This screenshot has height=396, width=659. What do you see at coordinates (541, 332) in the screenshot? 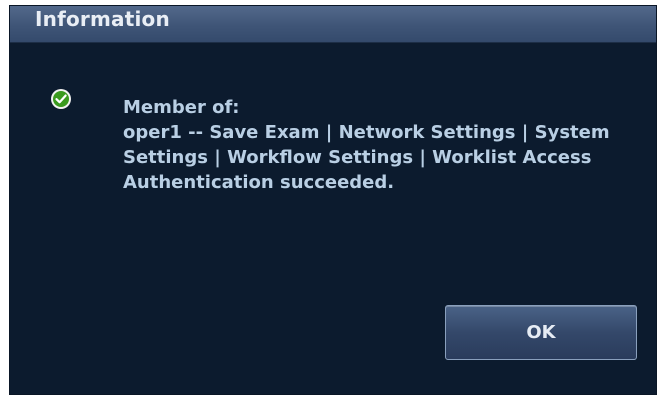
I see `ok-button: OK` at bounding box center [541, 332].